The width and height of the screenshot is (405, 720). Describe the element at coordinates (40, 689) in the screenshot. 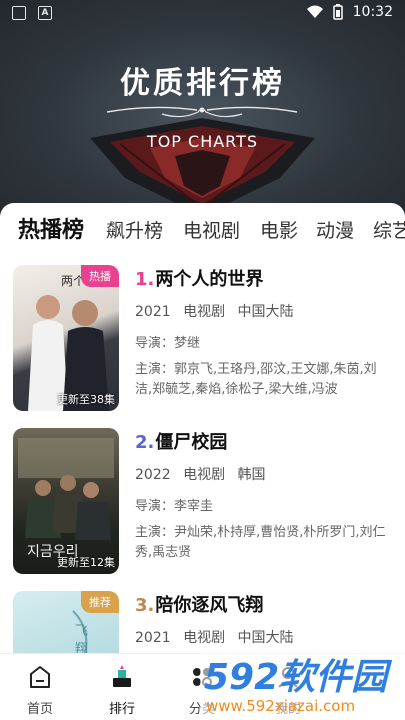

I see `nav-home: 首页` at that location.